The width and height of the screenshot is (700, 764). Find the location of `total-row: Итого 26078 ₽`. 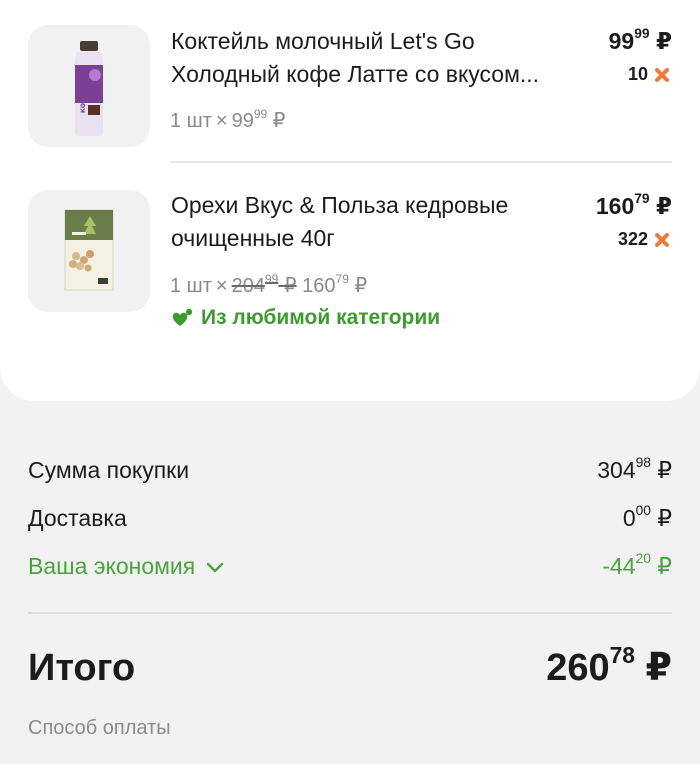

total-row: Итого 26078 ₽ is located at coordinates (350, 665).